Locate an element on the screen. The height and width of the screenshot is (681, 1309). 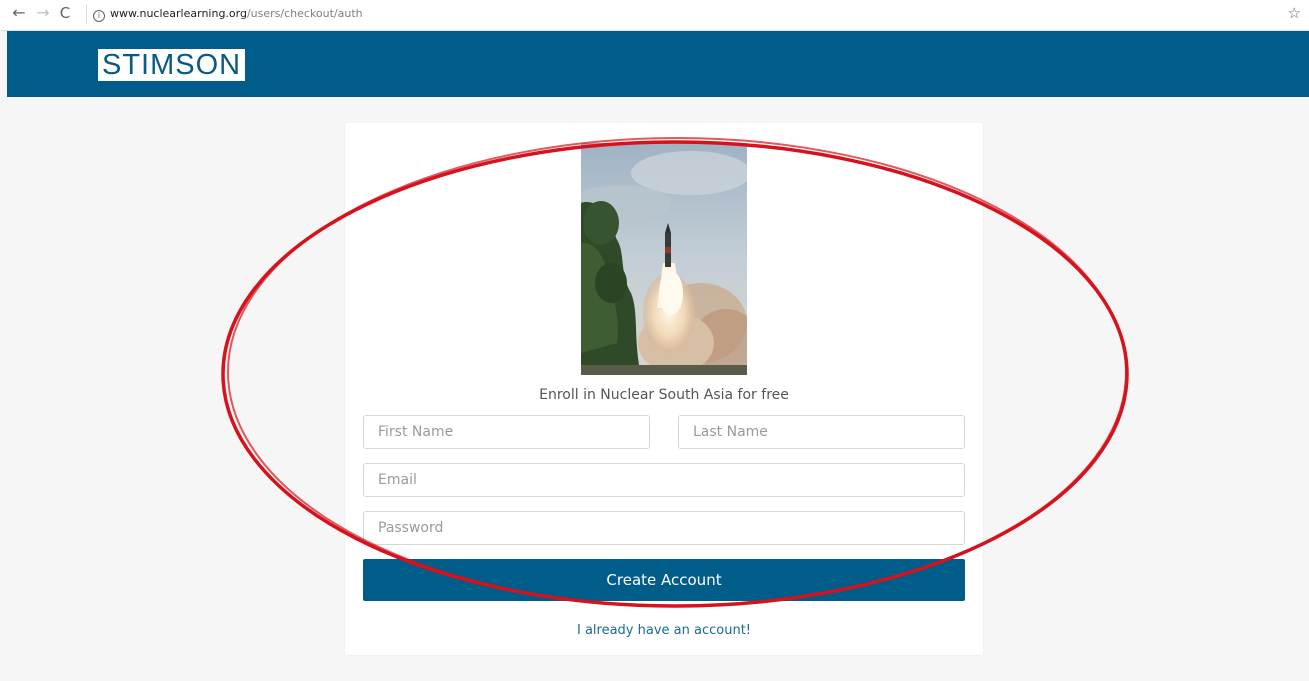
site-header: STIMSON is located at coordinates (658, 64).